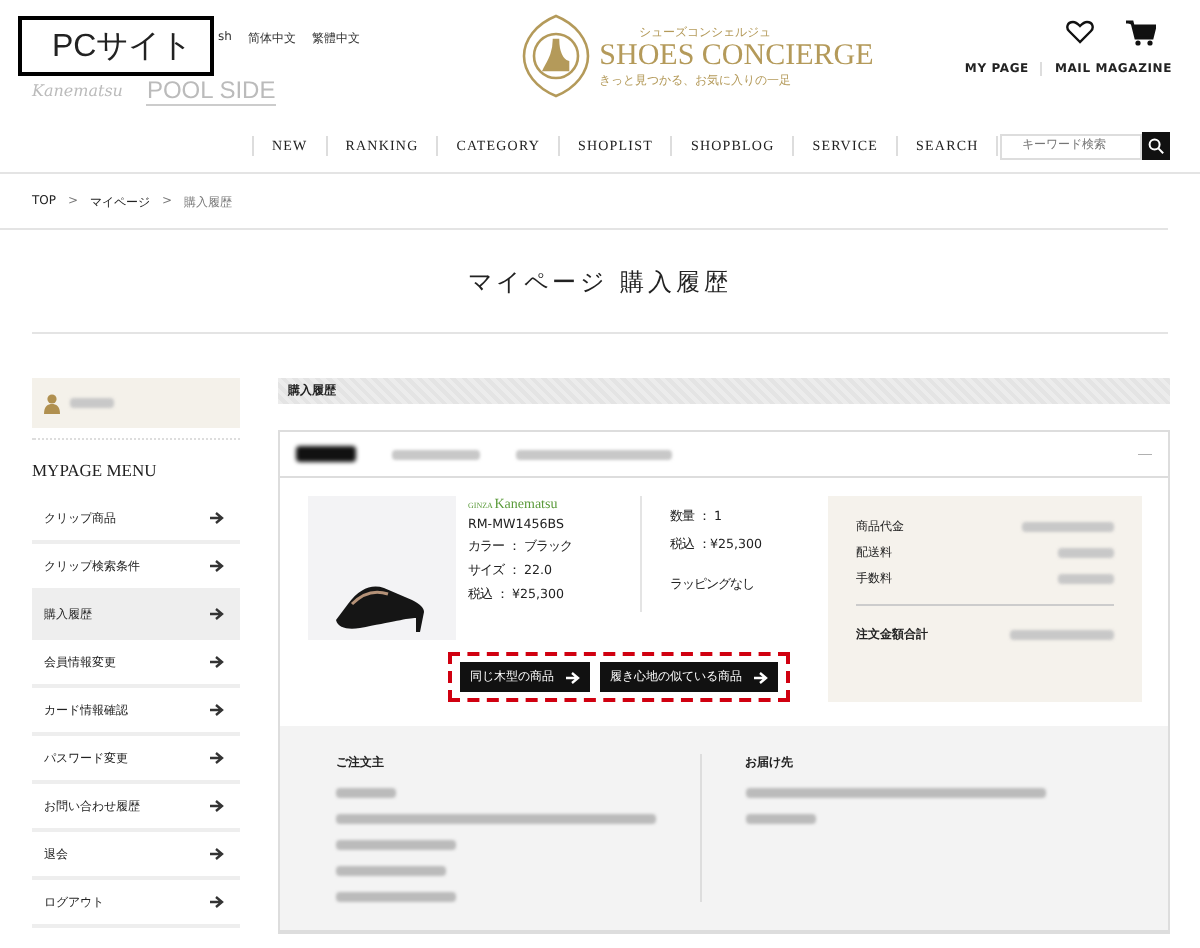 The width and height of the screenshot is (1200, 948). Describe the element at coordinates (136, 467) in the screenshot. I see `menu-heading: MYPAGE MENU` at that location.